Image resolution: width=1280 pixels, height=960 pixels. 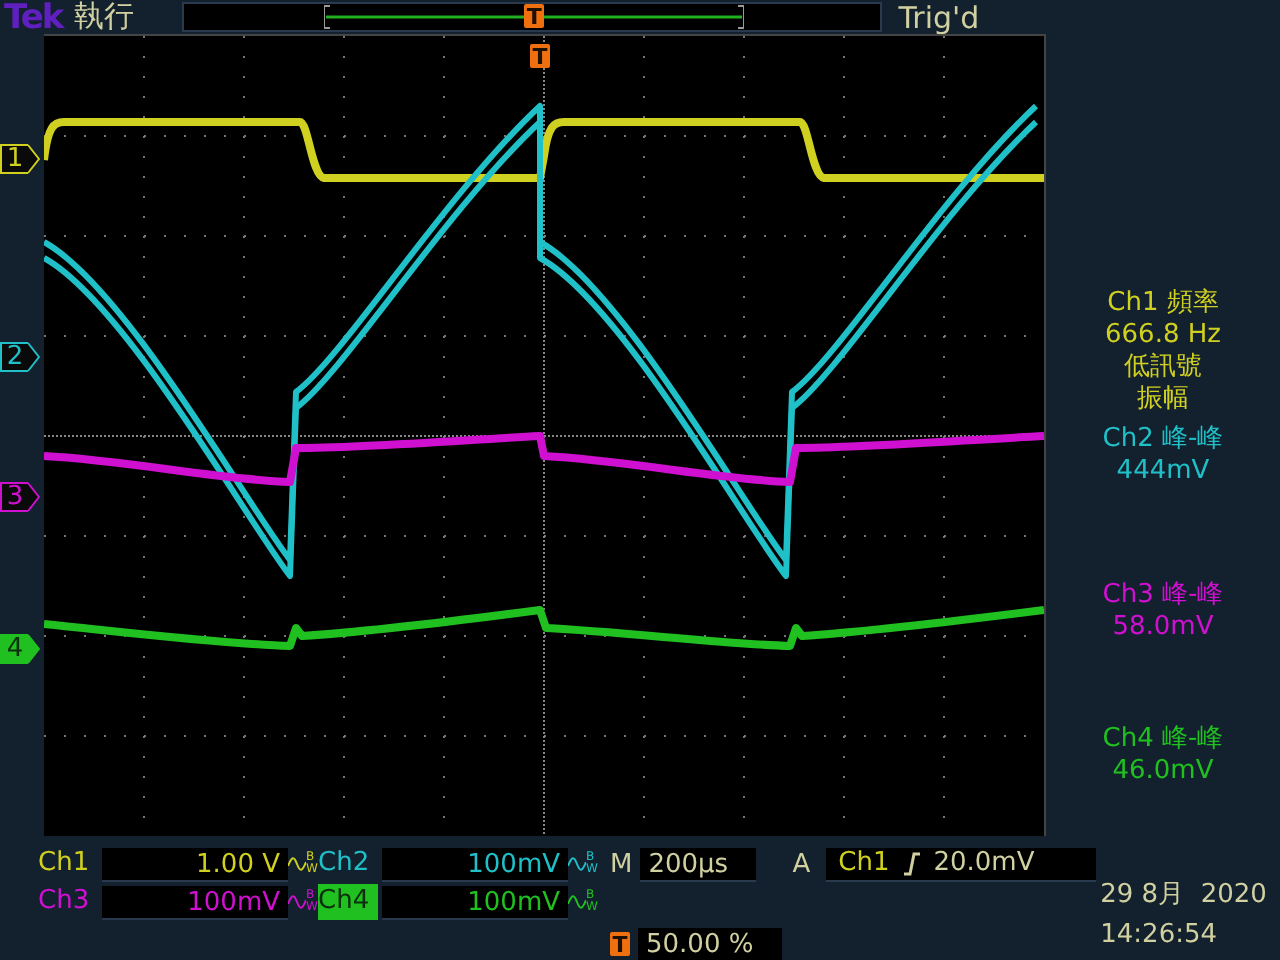 What do you see at coordinates (348, 902) in the screenshot?
I see `channel-label: Ch4` at bounding box center [348, 902].